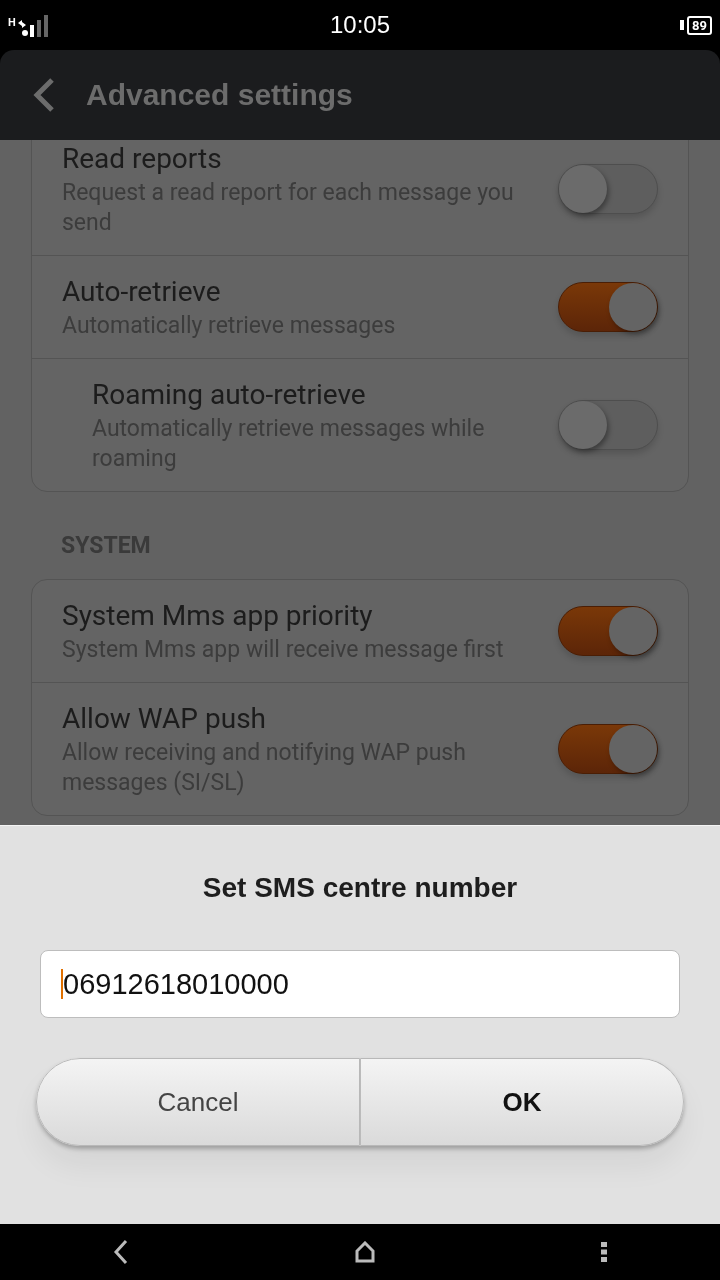 Image resolution: width=720 pixels, height=1280 pixels. I want to click on back-icon, so click(121, 1252).